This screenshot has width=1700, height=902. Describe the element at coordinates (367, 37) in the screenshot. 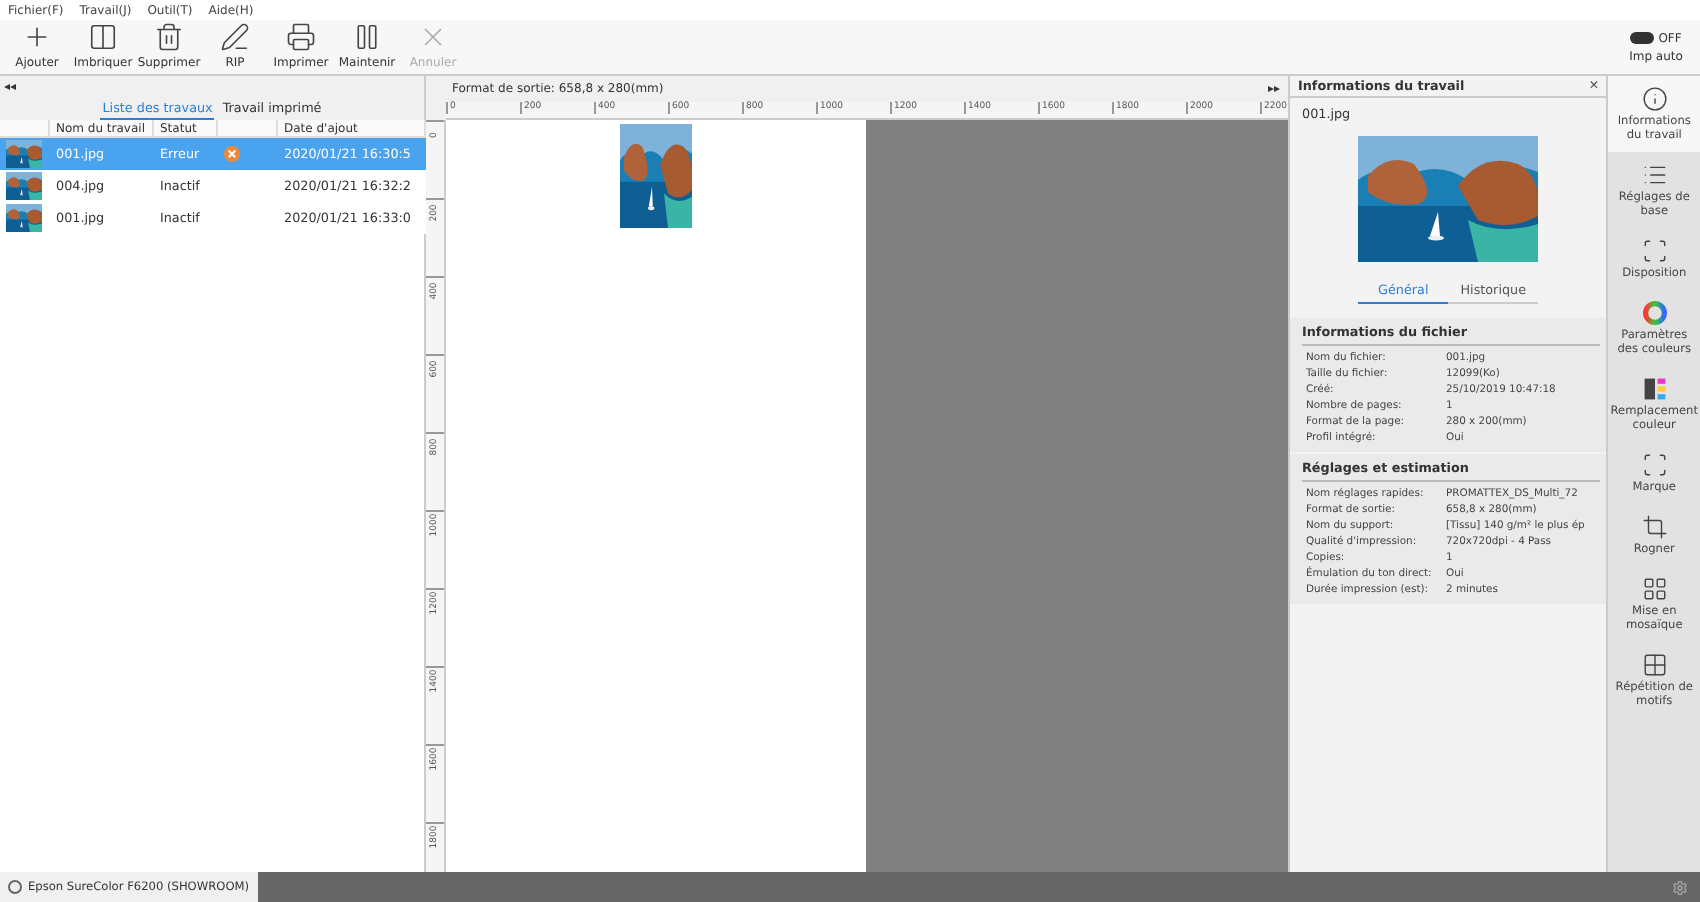

I see `pause-icon` at that location.